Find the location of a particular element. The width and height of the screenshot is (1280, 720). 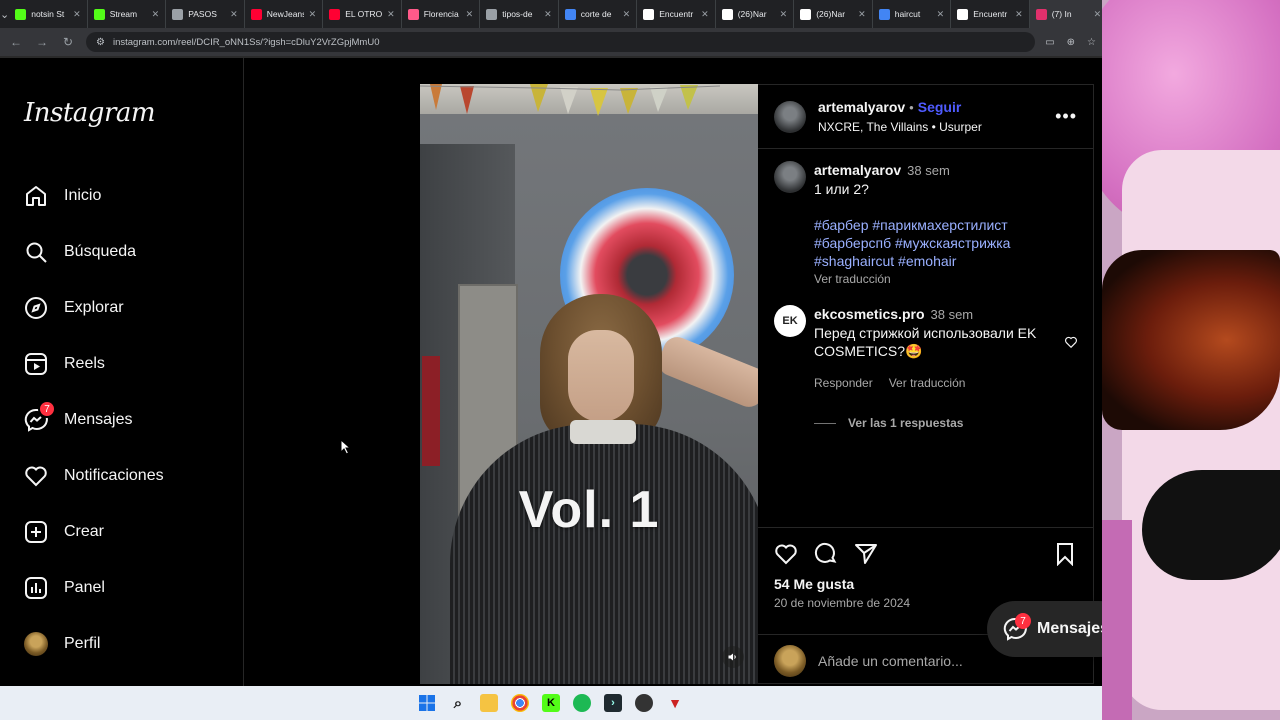

author-username: artemalyarov is located at coordinates (861, 107).